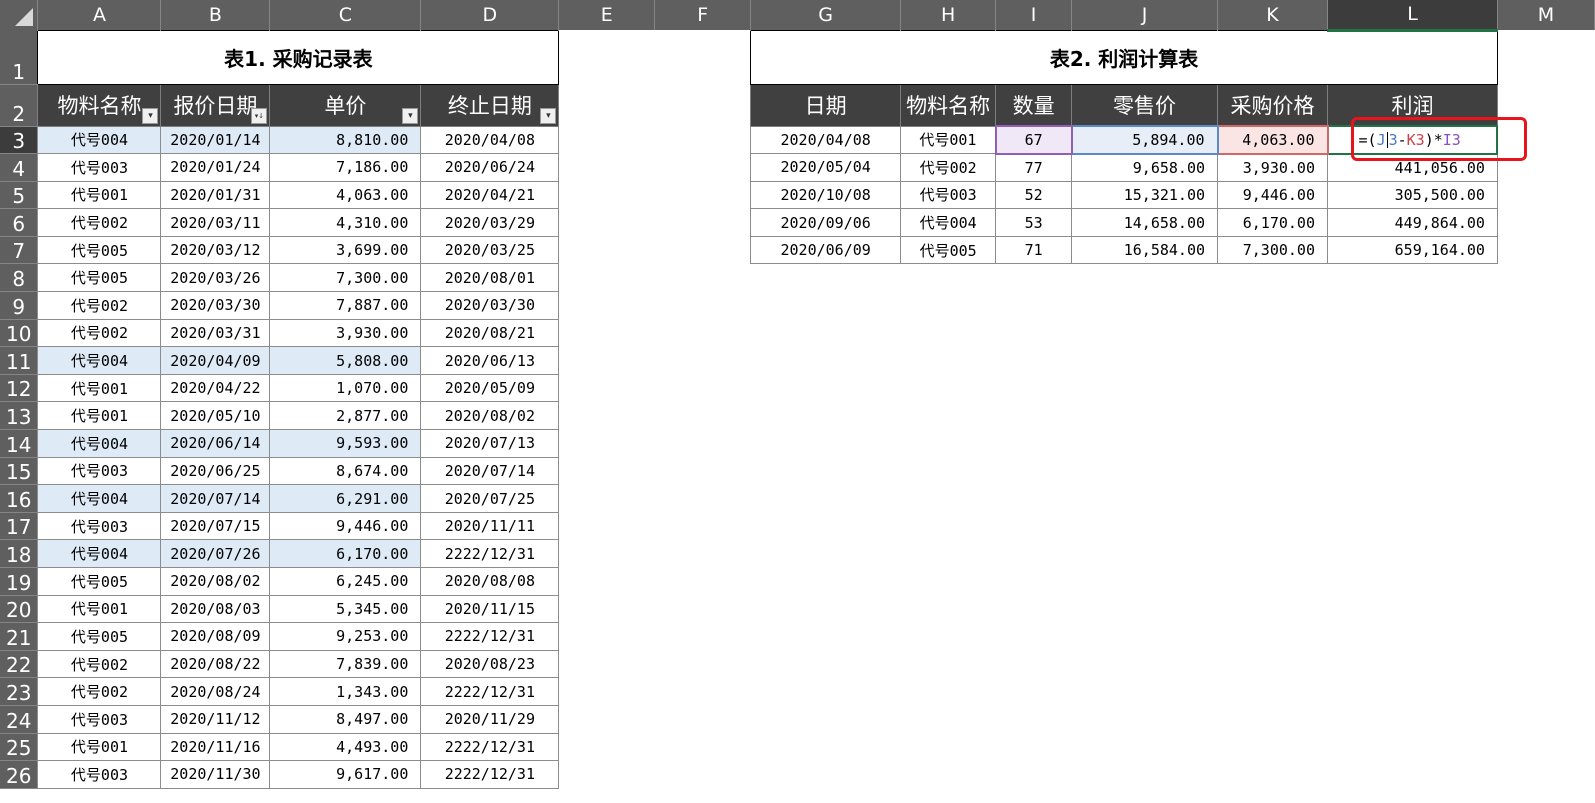 This screenshot has width=1595, height=803. I want to click on t1-name-cell: 代号001, so click(99, 747).